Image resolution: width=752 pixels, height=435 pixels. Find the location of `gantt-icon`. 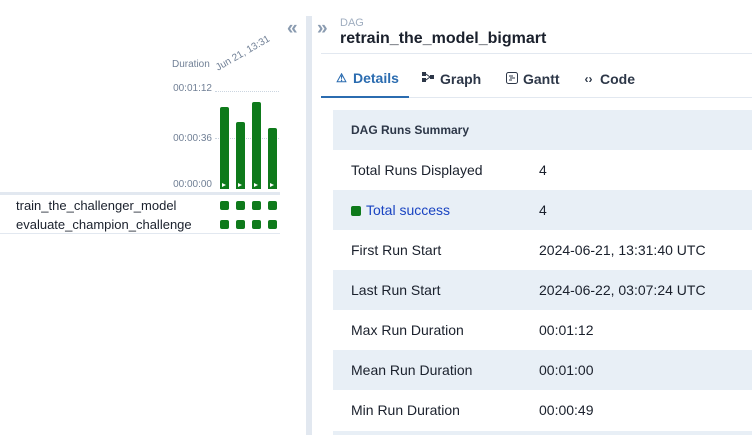

gantt-icon is located at coordinates (511, 79).